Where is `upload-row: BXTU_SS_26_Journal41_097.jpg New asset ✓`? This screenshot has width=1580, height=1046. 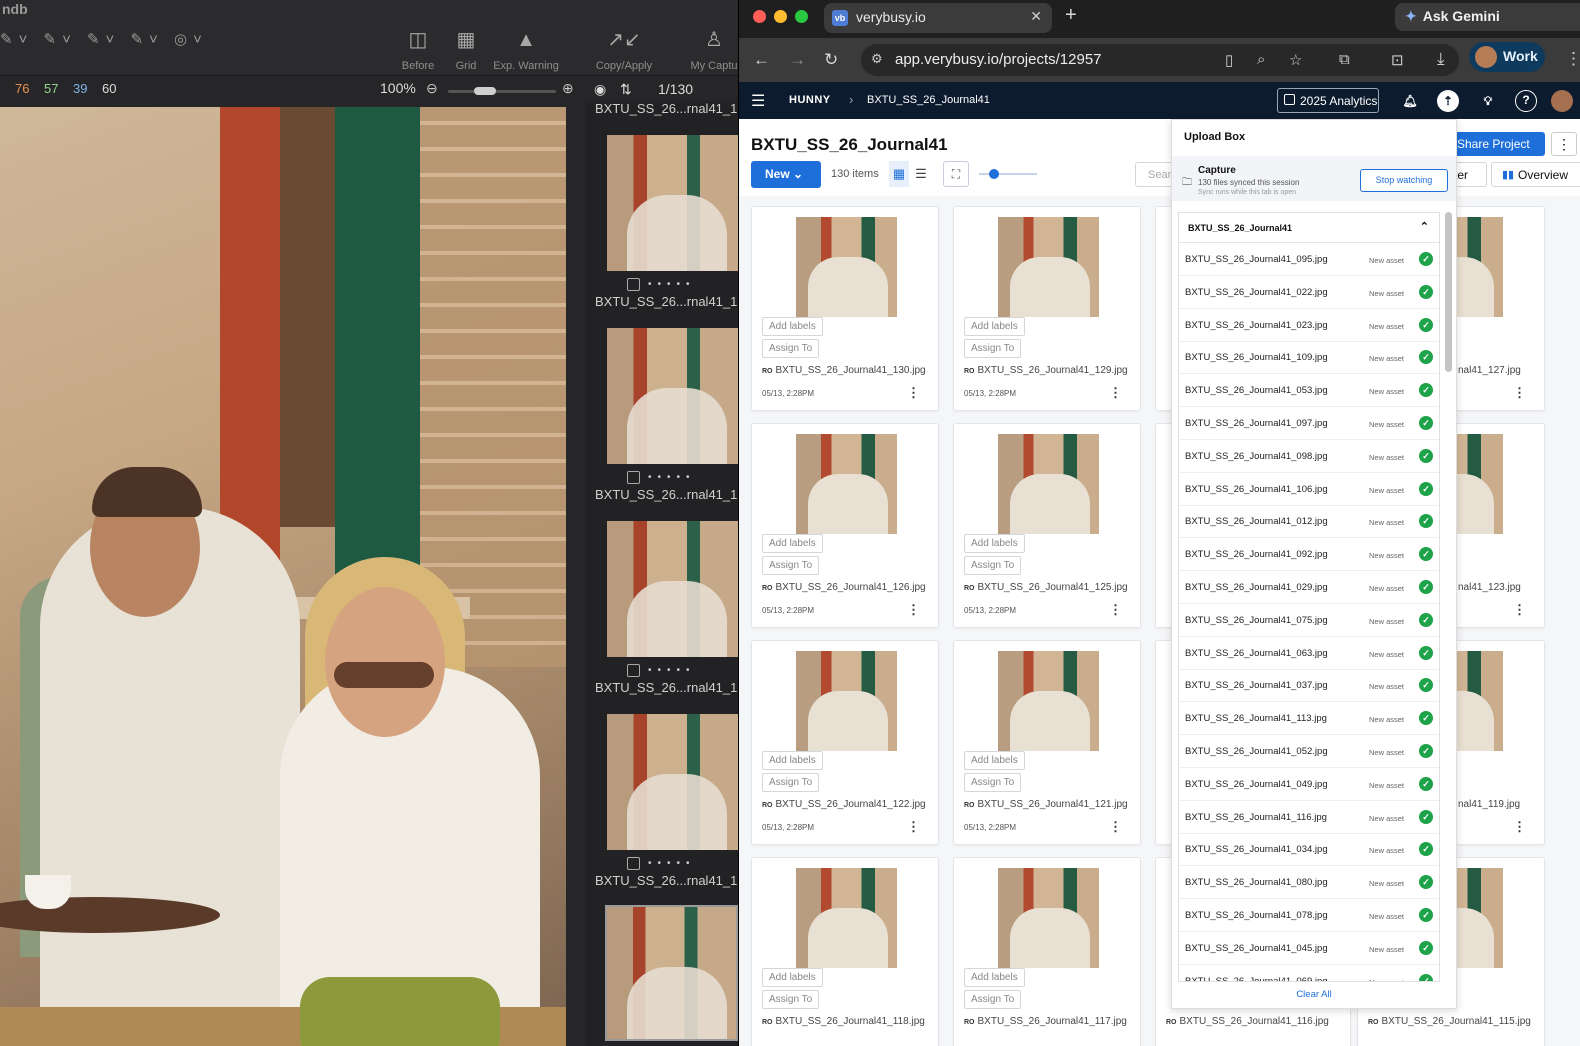
upload-row: BXTU_SS_26_Journal41_097.jpg New asset ✓ is located at coordinates (1309, 423).